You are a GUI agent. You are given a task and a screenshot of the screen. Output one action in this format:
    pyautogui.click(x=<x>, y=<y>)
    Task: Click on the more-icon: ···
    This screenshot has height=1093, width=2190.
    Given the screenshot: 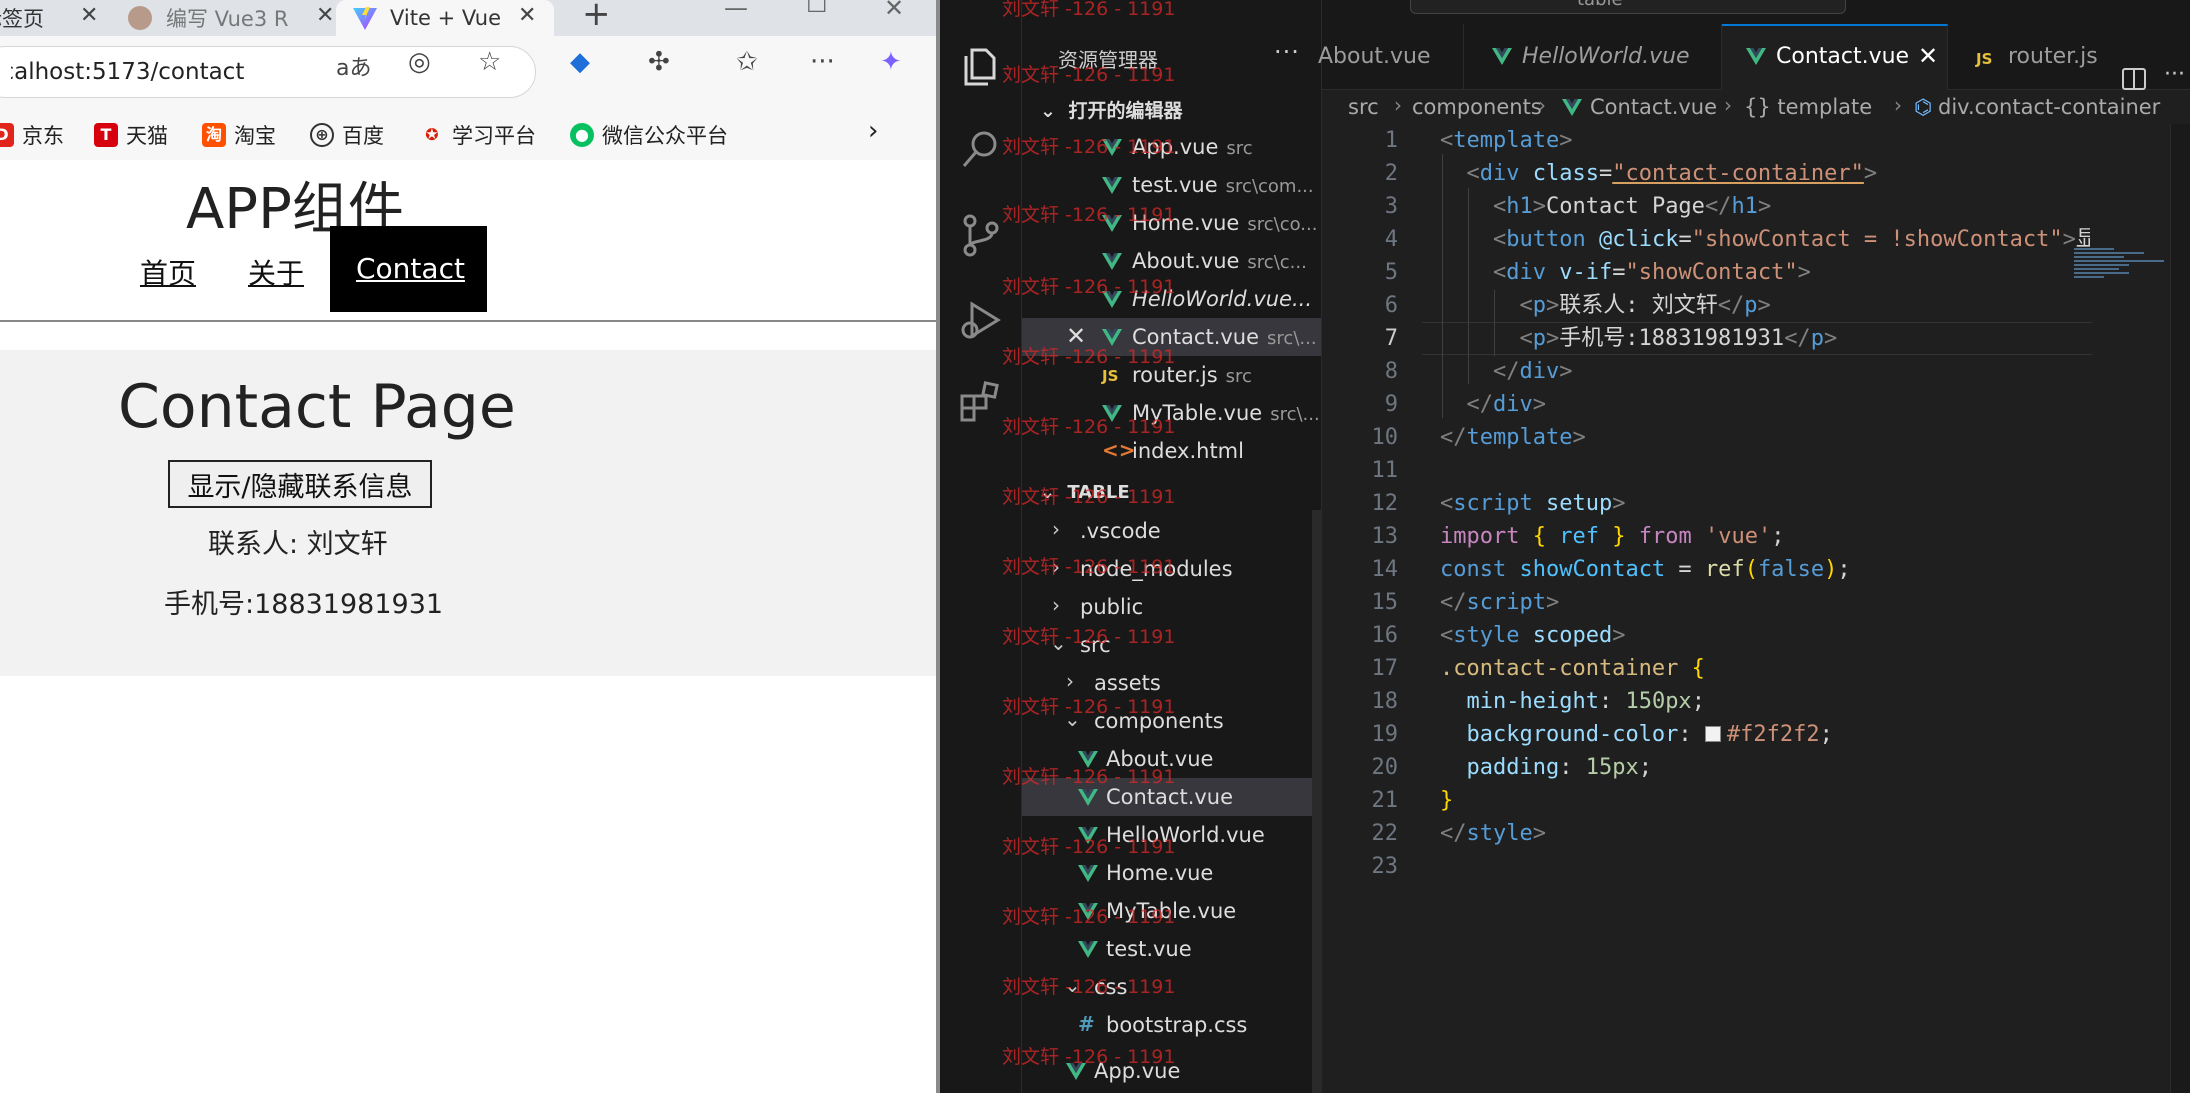 What is the action you would take?
    pyautogui.click(x=822, y=62)
    